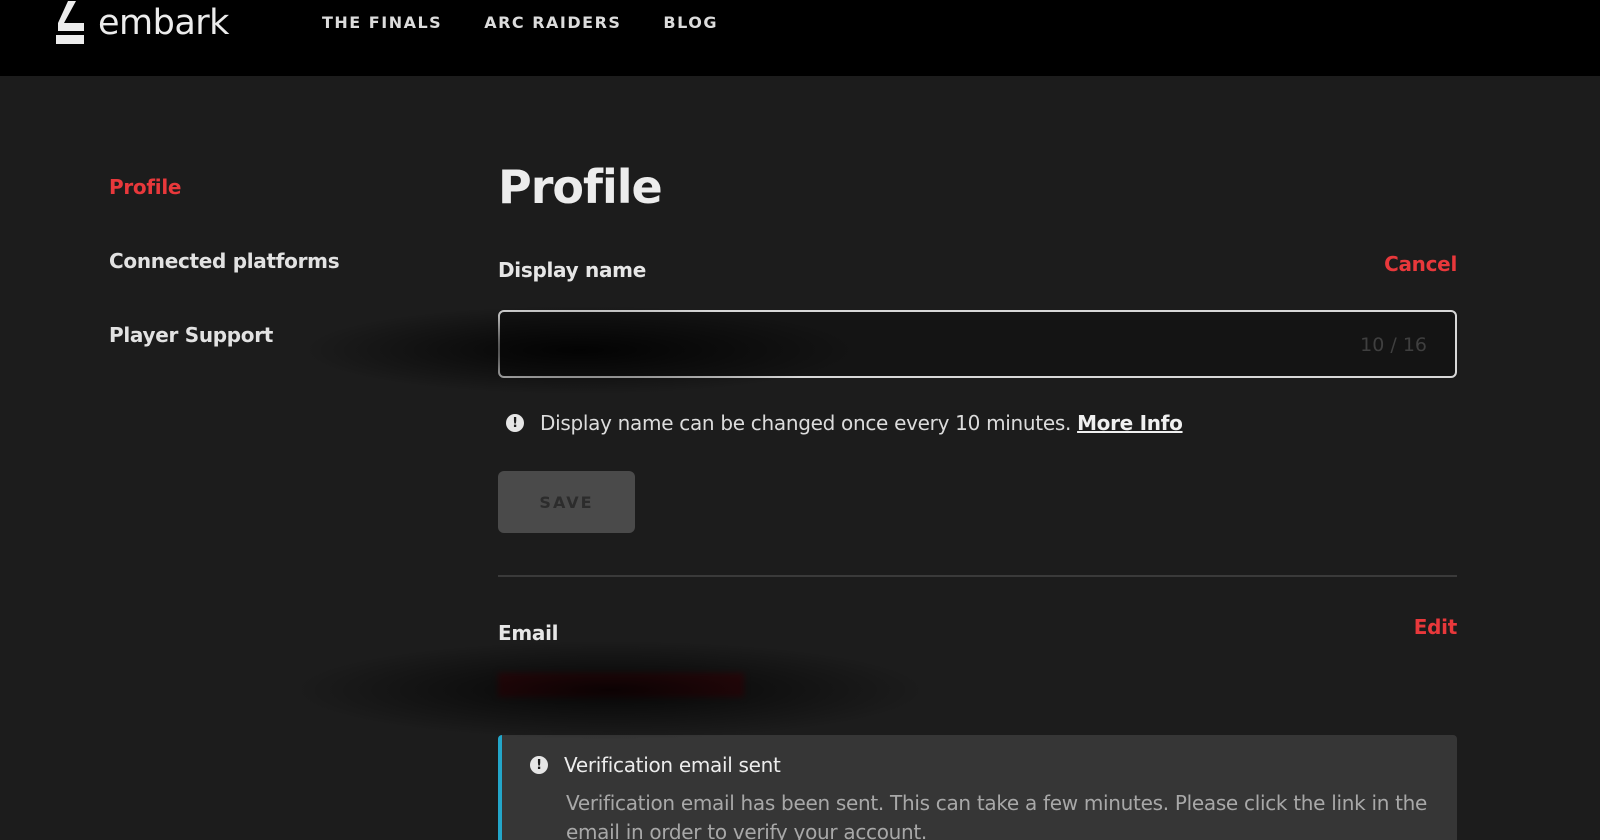  I want to click on more-info-link: More Info, so click(1130, 423).